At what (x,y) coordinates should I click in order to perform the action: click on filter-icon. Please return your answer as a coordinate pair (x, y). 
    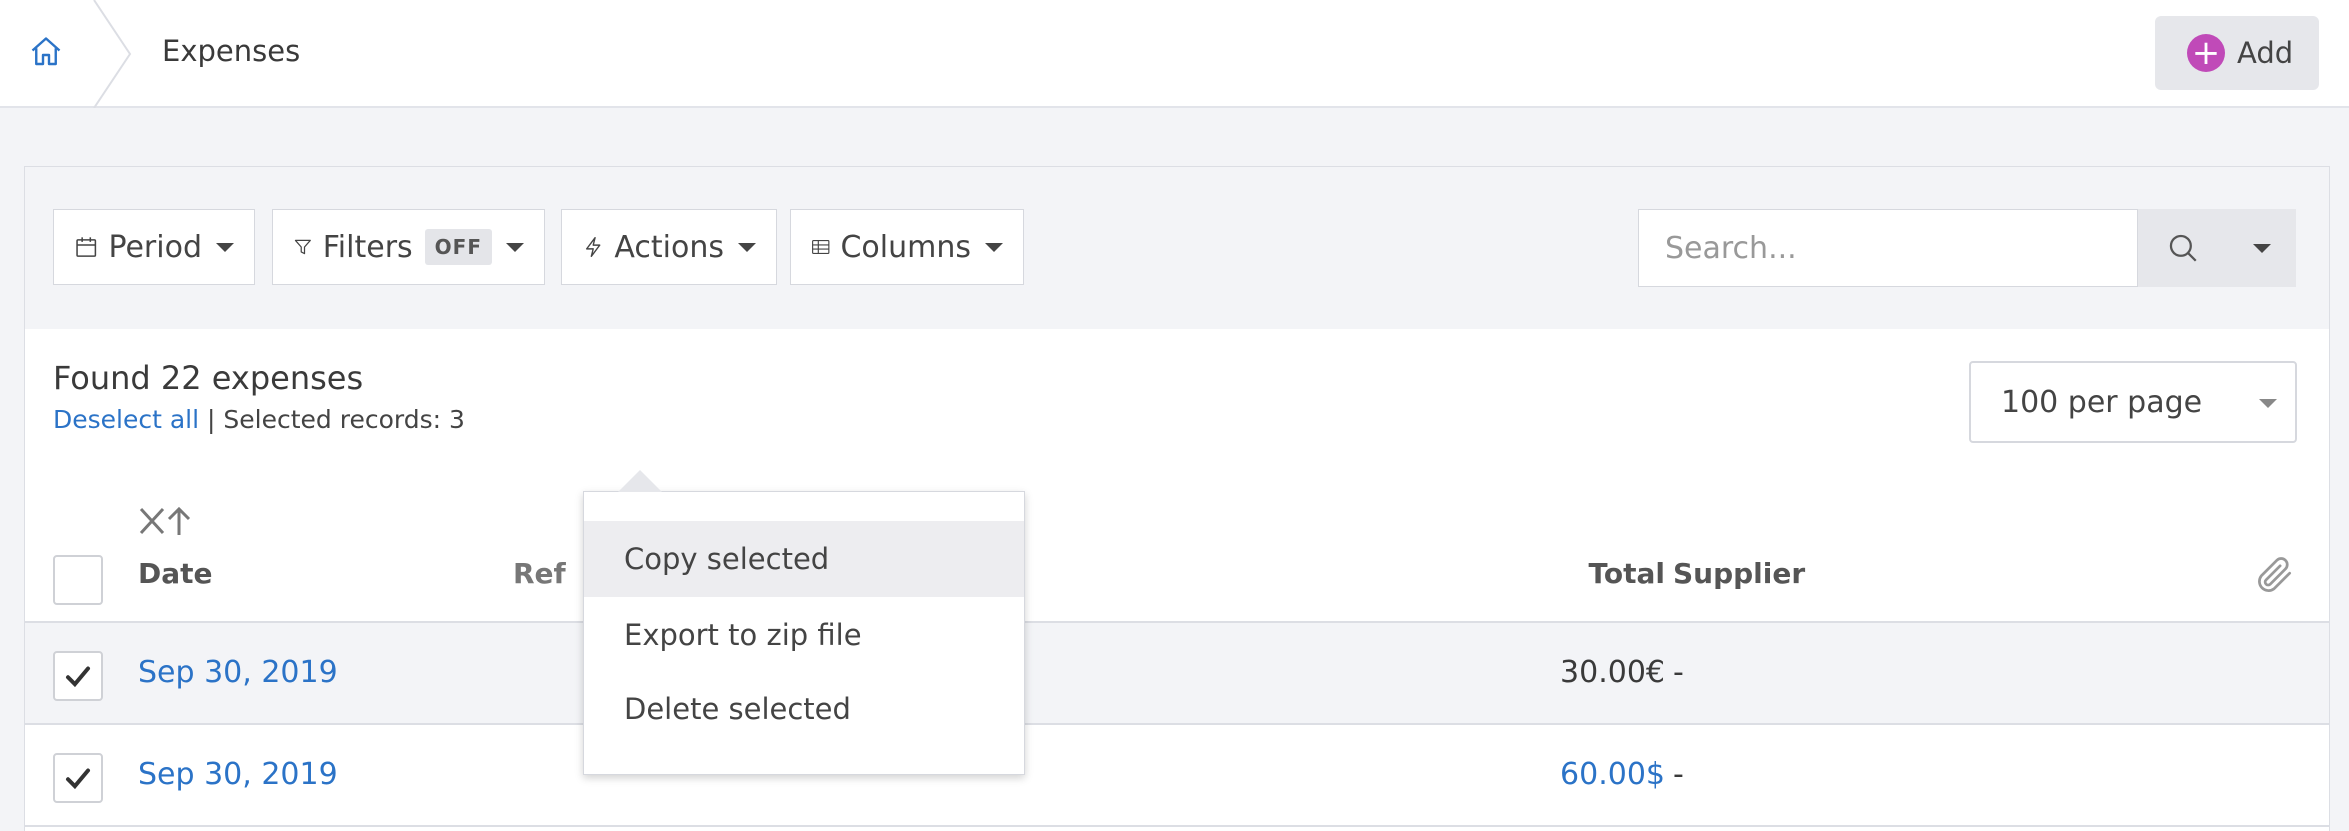
    Looking at the image, I should click on (302, 247).